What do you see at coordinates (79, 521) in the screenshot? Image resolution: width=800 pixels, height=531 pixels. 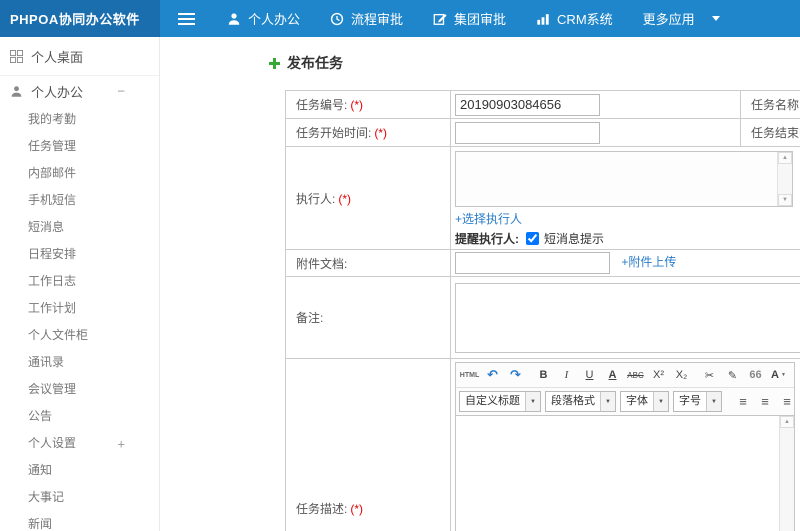 I see `sidebar-item: 新闻` at bounding box center [79, 521].